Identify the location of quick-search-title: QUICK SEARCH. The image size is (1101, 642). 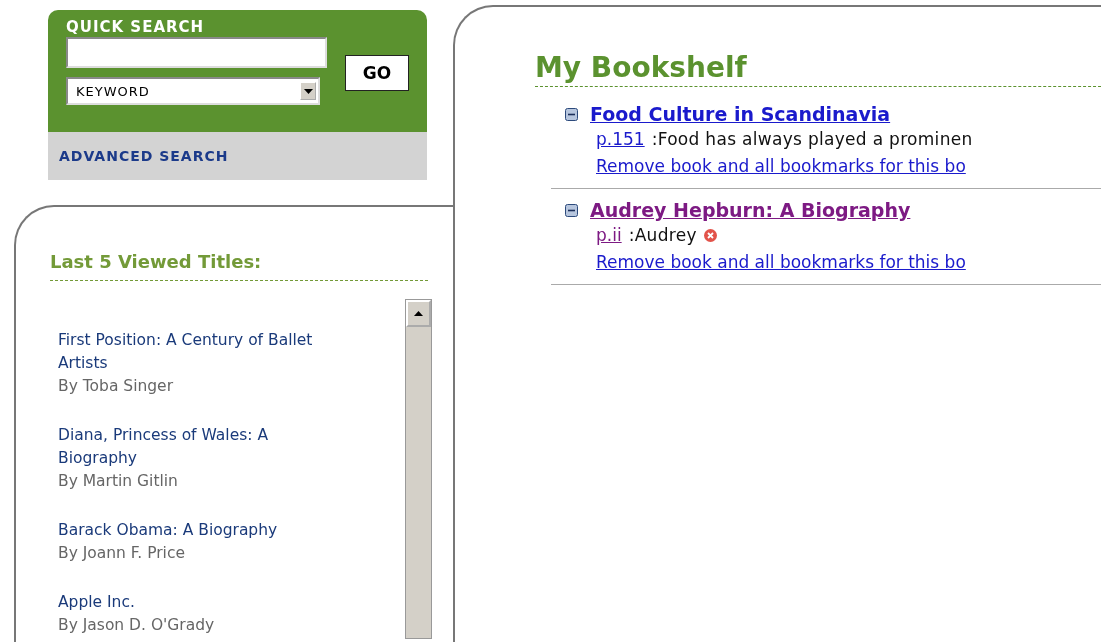
(136, 27).